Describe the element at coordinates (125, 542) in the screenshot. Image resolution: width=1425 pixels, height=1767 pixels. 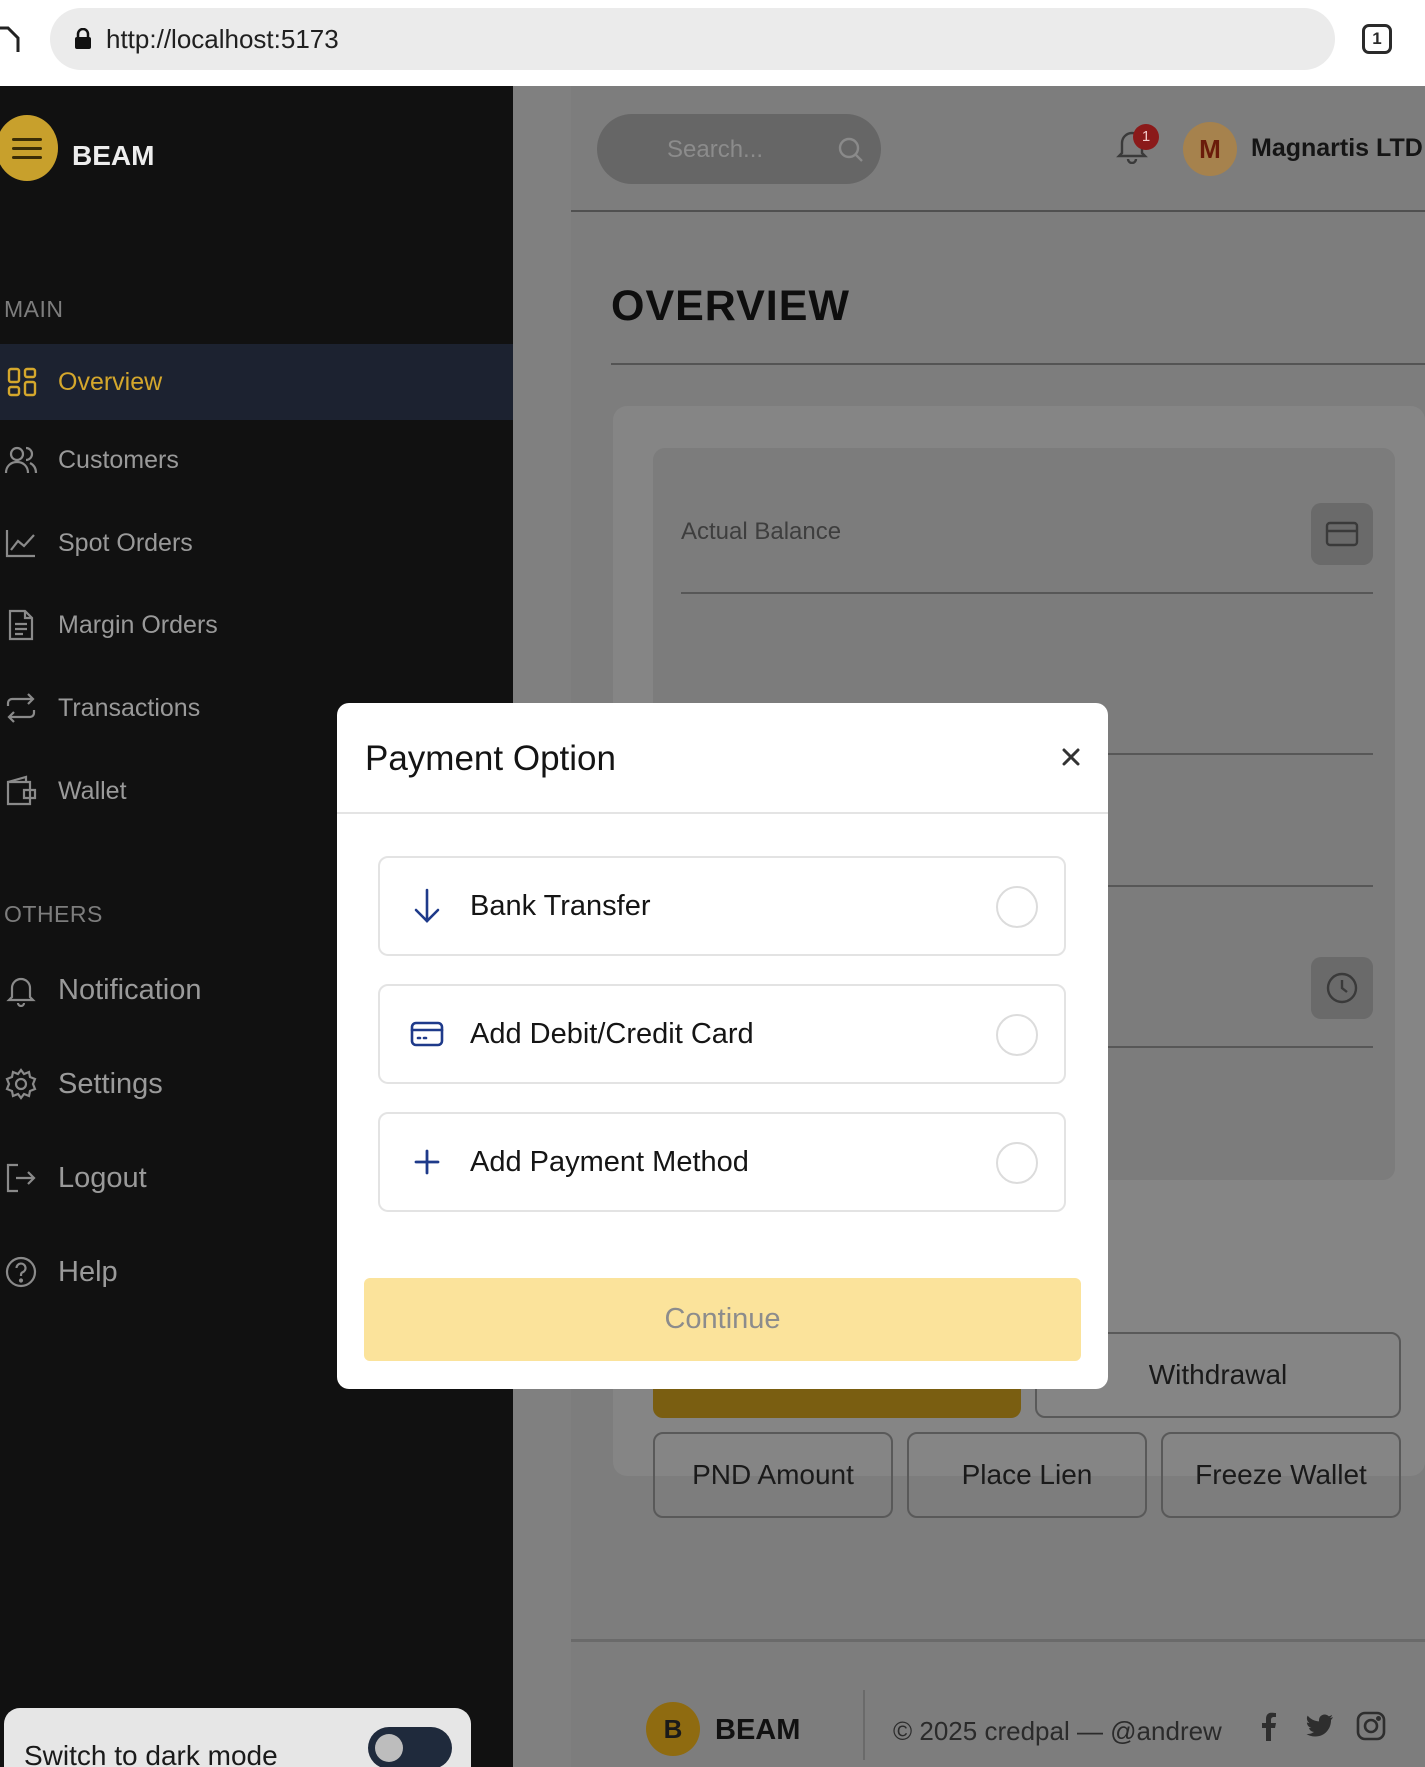
I see `sidebar-item-label: Spot Orders` at that location.